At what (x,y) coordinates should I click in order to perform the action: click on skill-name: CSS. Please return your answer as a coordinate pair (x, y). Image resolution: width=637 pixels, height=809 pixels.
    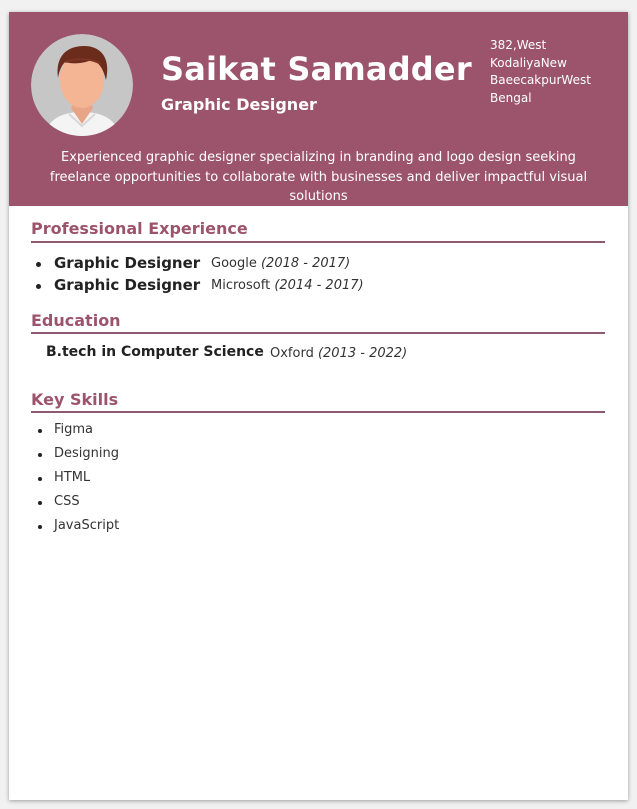
    Looking at the image, I should click on (67, 501).